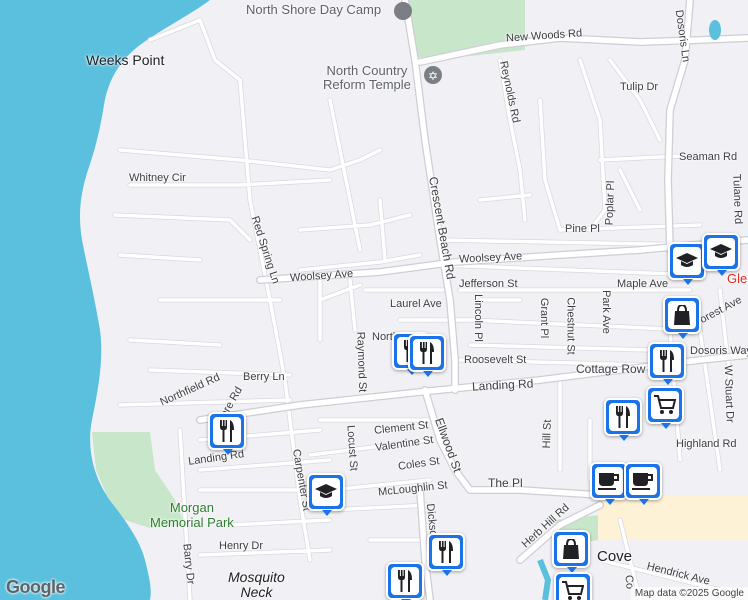 Image resolution: width=748 pixels, height=600 pixels. I want to click on street-tulane-rd: Tulane Rd, so click(737, 199).